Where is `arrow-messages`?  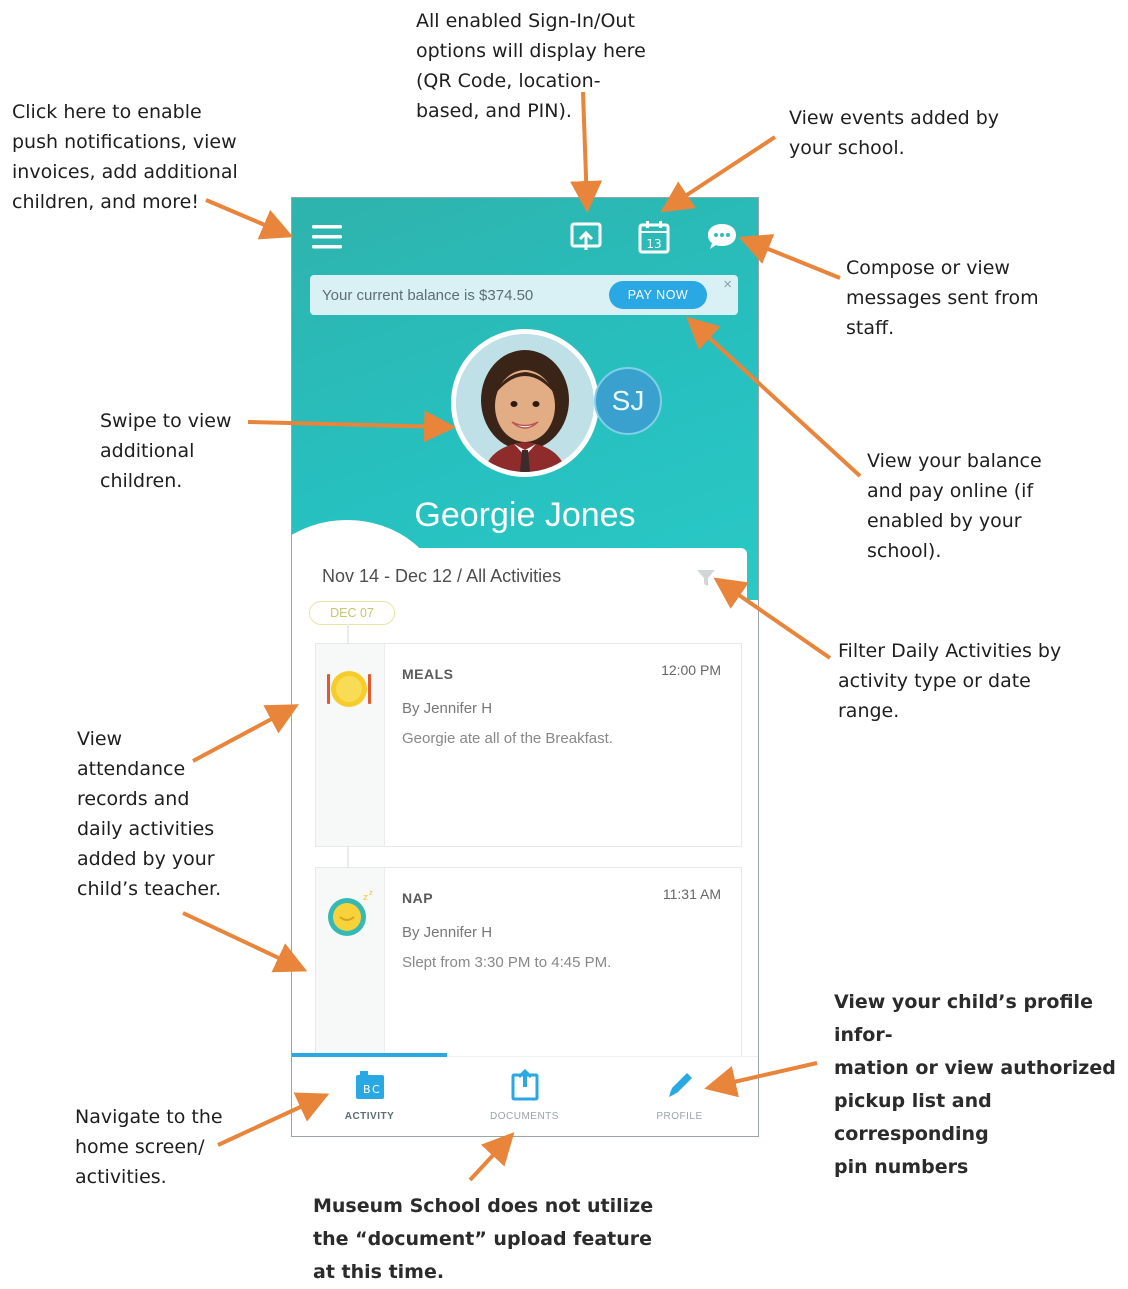
arrow-messages is located at coordinates (789, 257).